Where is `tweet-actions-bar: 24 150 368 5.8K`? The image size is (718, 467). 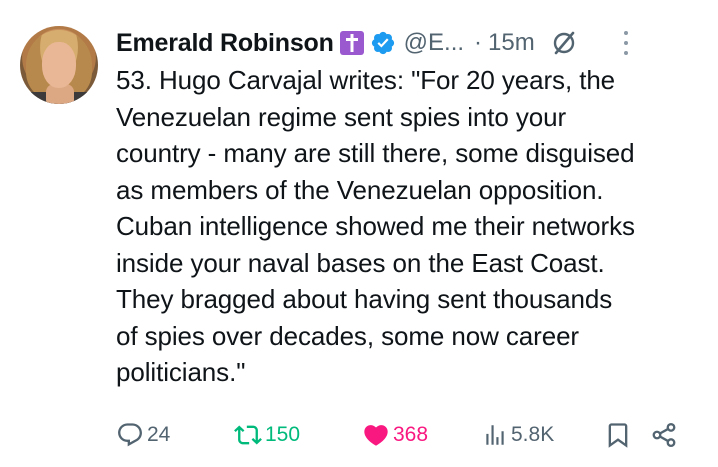 tweet-actions-bar: 24 150 368 5.8K is located at coordinates (406, 435).